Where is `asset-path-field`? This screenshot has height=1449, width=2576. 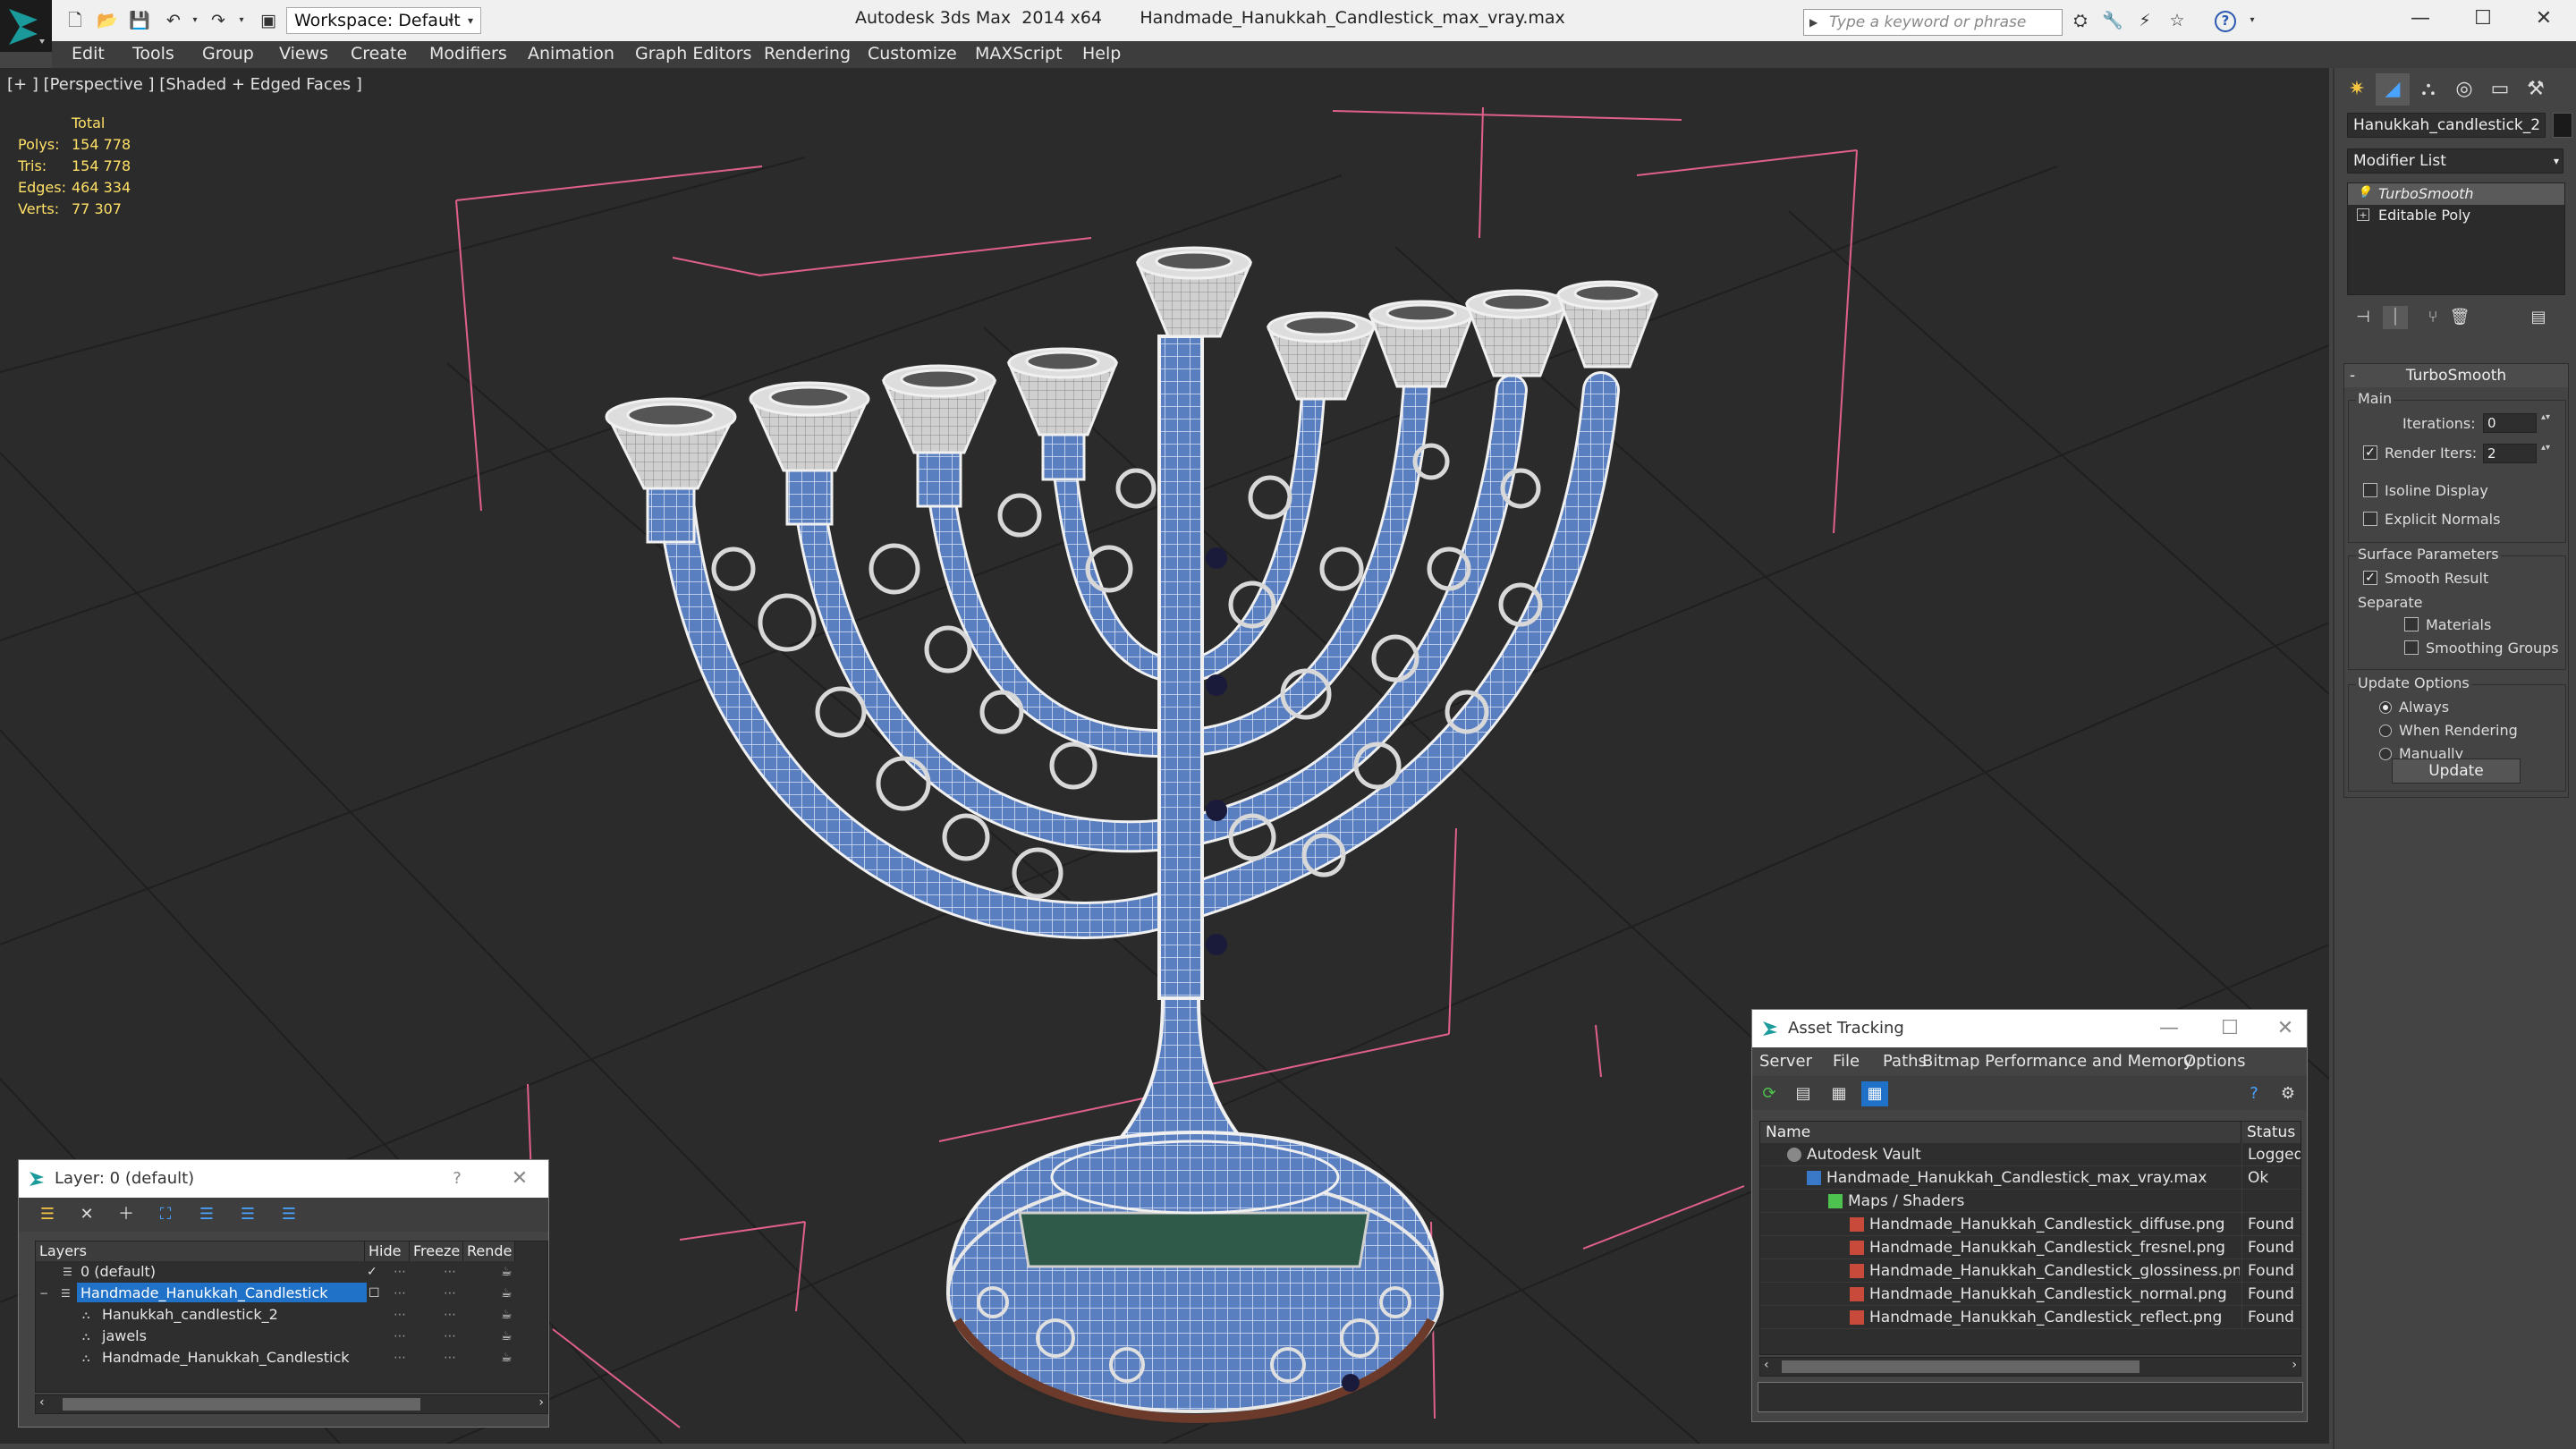
asset-path-field is located at coordinates (2030, 1397).